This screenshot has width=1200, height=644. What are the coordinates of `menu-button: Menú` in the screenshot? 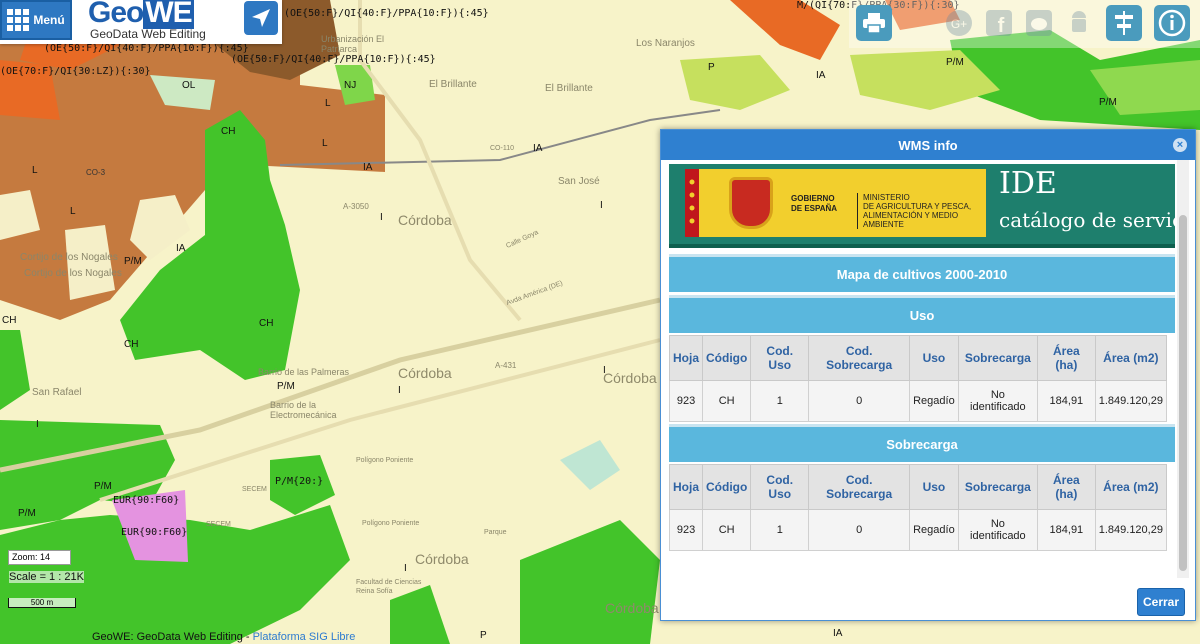 It's located at (36, 20).